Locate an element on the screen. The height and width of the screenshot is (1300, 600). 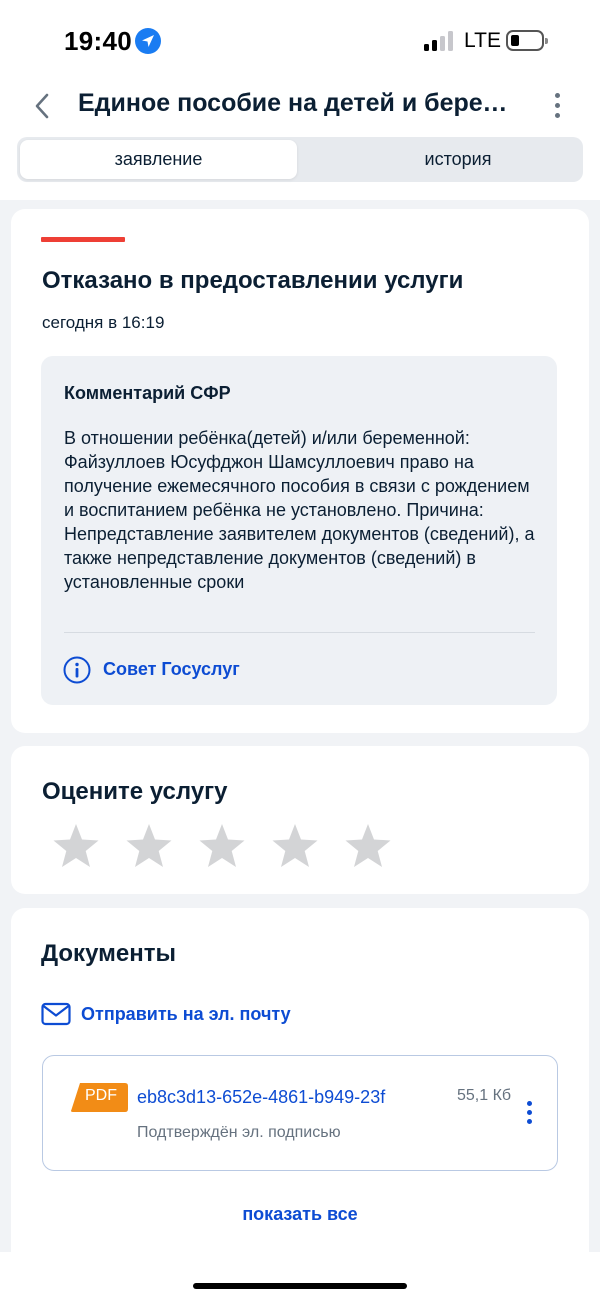
documents-title: Документы is located at coordinates (108, 953).